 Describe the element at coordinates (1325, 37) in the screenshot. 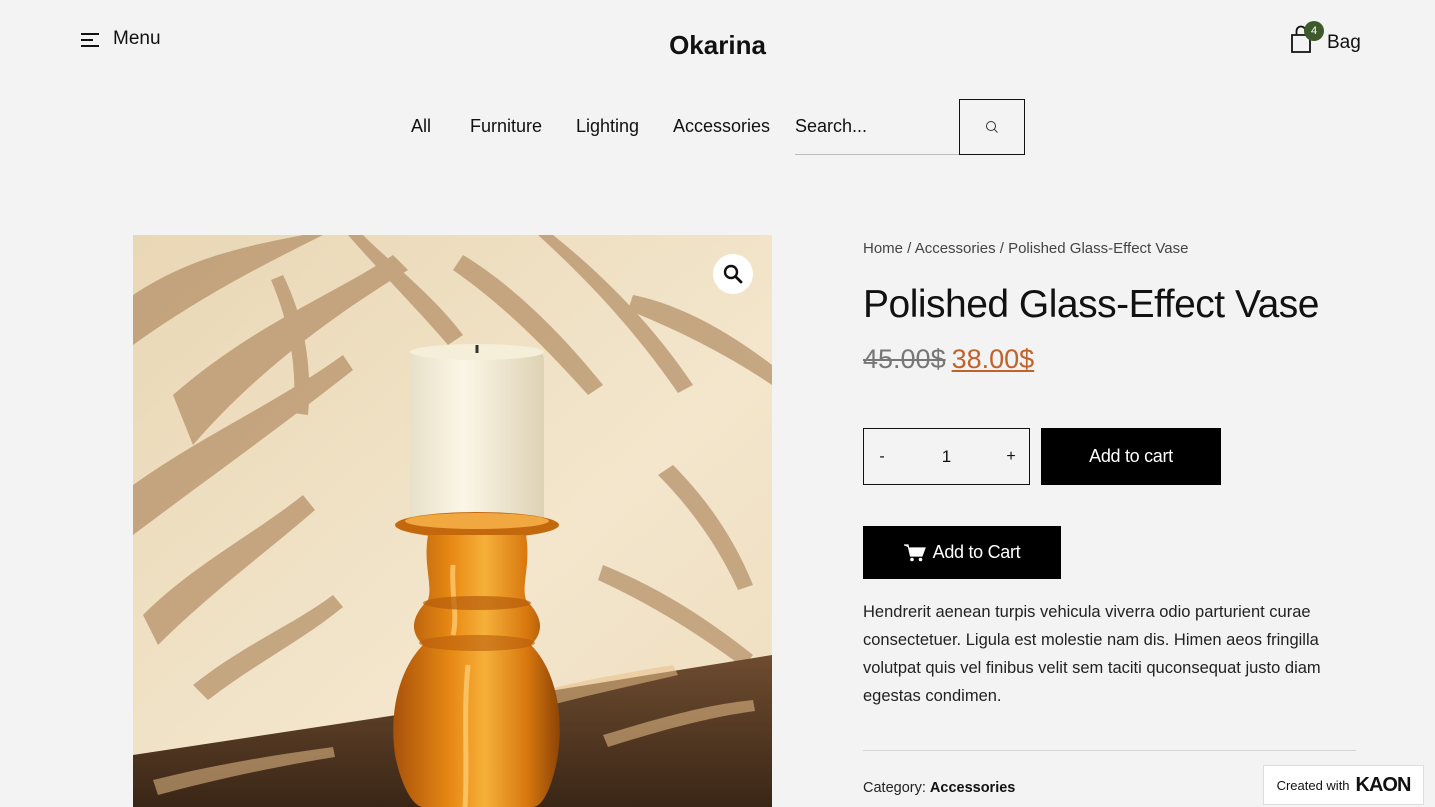

I see `bag-button: 4 Bag` at that location.